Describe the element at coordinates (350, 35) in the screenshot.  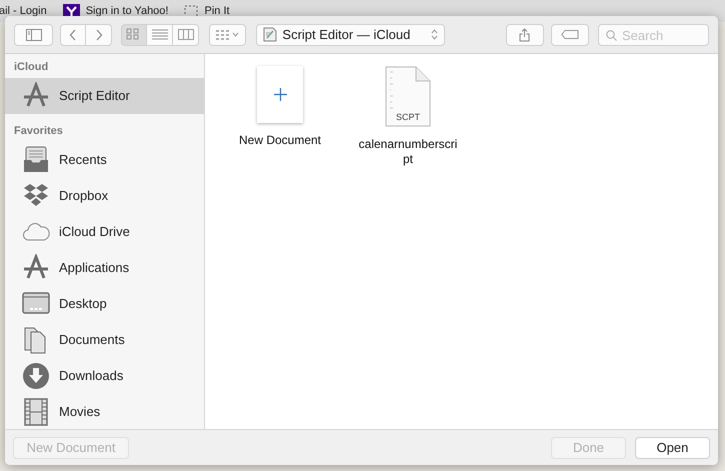
I see `location-popup: Script Editor — iCloud` at that location.